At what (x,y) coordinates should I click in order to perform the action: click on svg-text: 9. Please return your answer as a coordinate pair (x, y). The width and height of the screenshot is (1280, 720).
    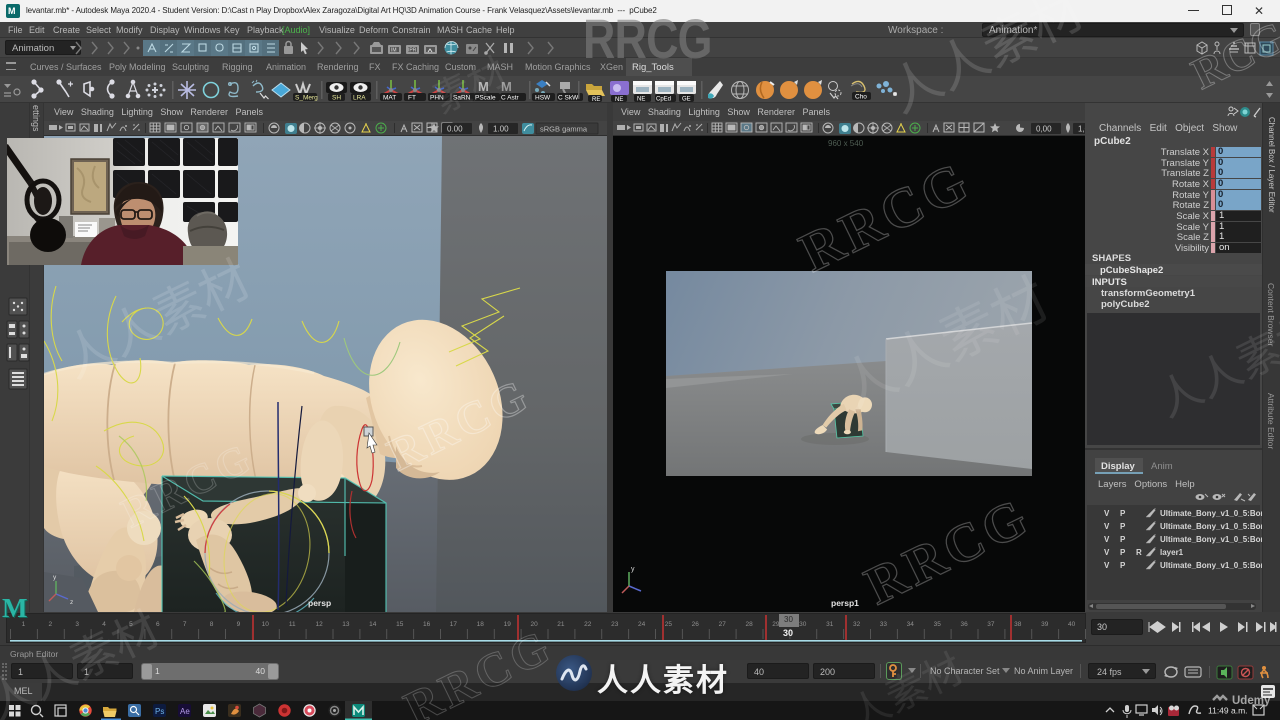
    Looking at the image, I should click on (239, 624).